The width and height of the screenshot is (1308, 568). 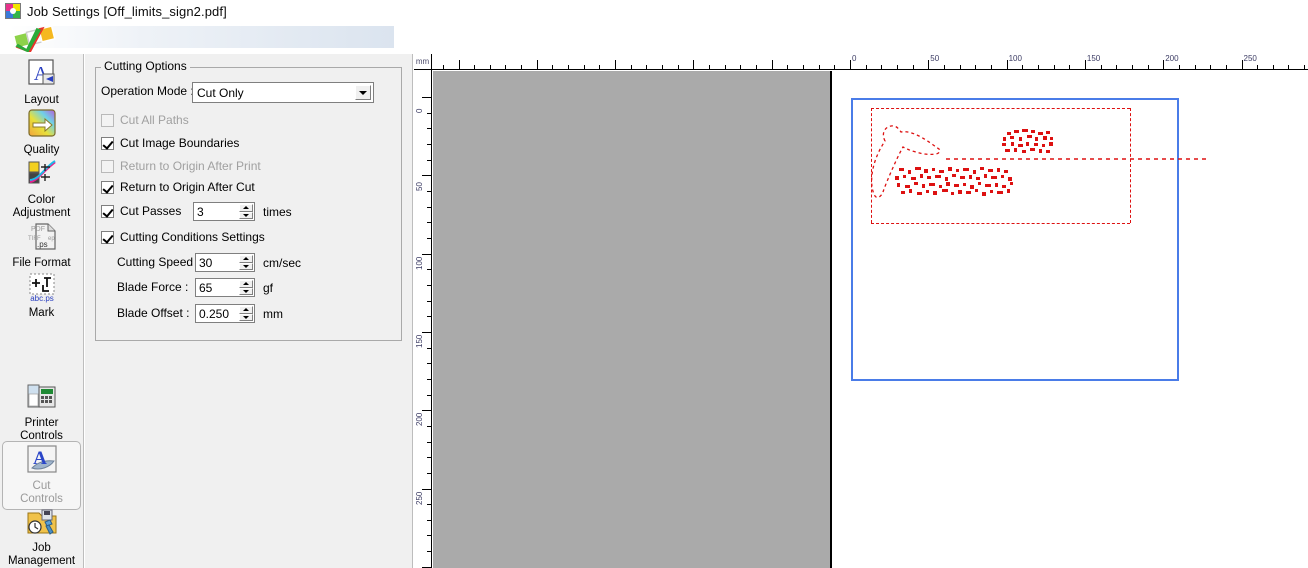 I want to click on sidebar-item-job-management: Job Management, so click(x=41, y=536).